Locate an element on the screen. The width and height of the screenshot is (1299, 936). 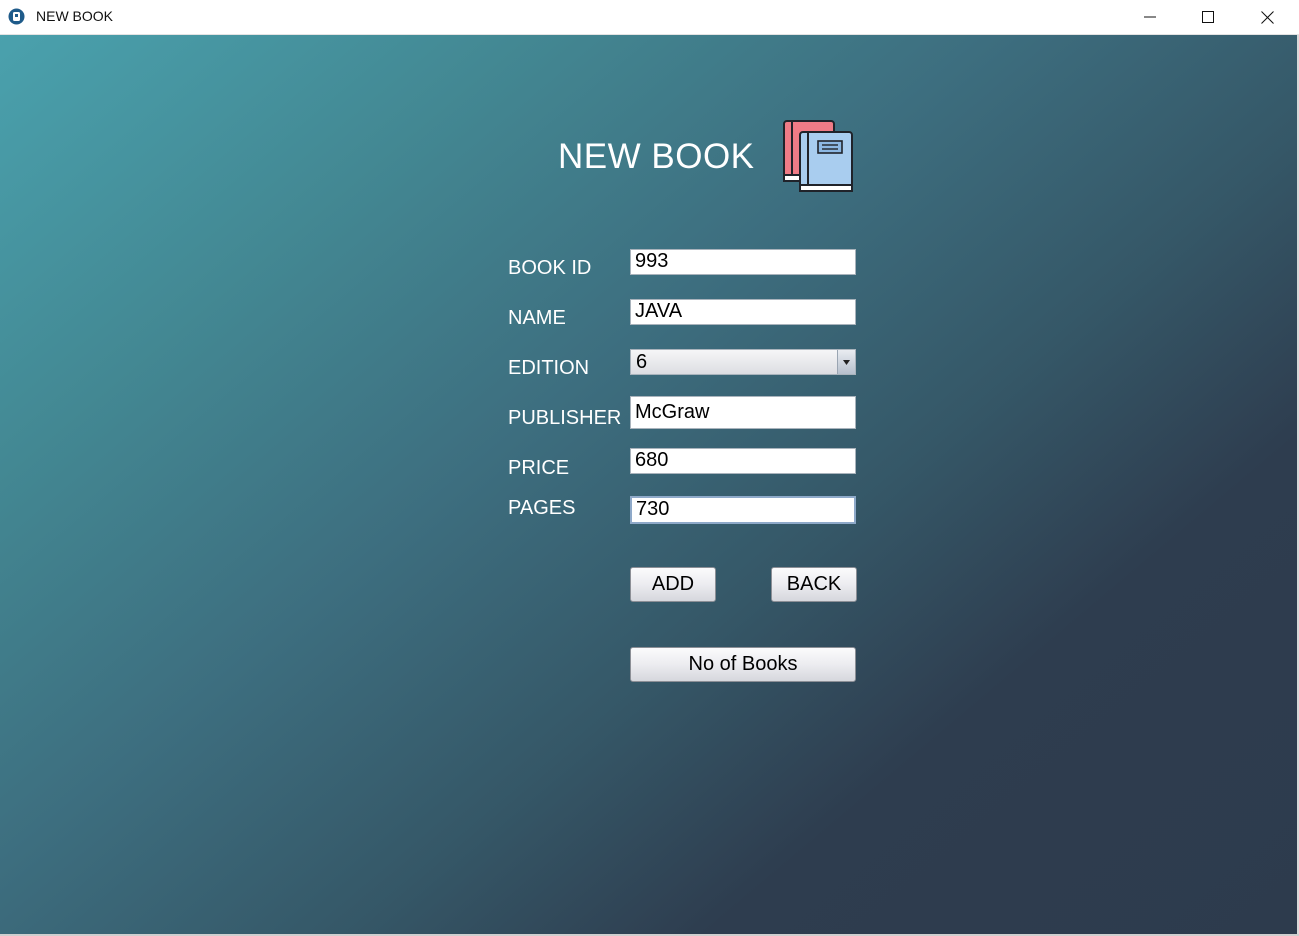
edition-label: EDITION is located at coordinates (549, 368).